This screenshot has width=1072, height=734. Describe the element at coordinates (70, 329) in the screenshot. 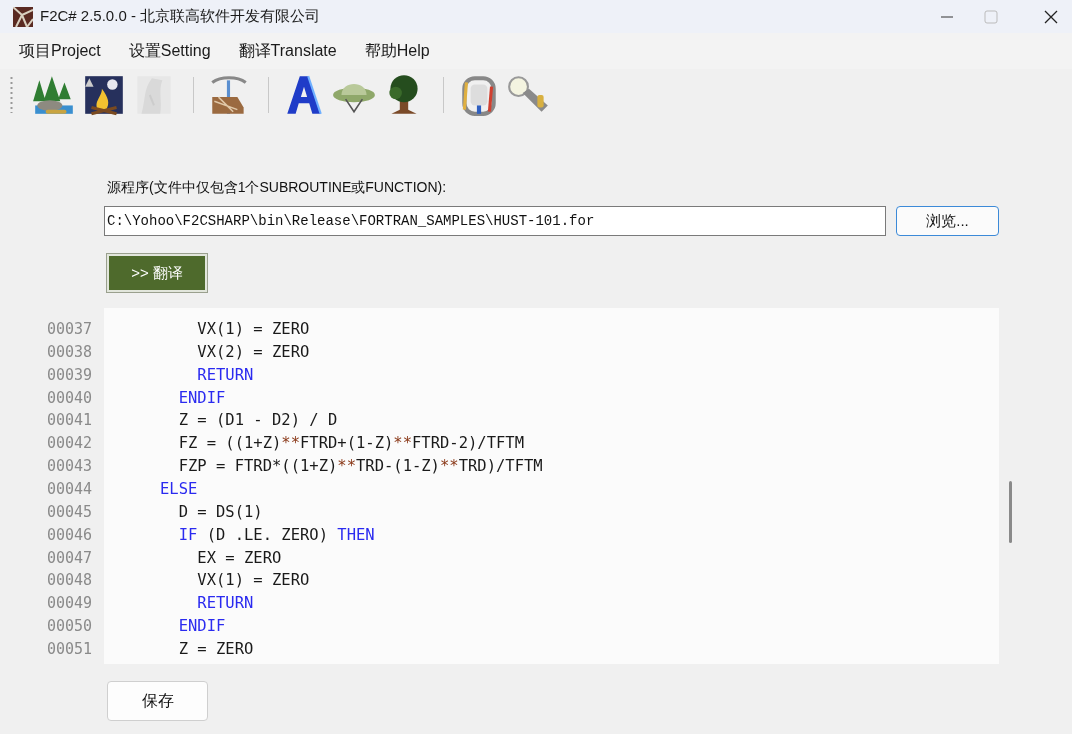

I see `line-number: 00037` at that location.